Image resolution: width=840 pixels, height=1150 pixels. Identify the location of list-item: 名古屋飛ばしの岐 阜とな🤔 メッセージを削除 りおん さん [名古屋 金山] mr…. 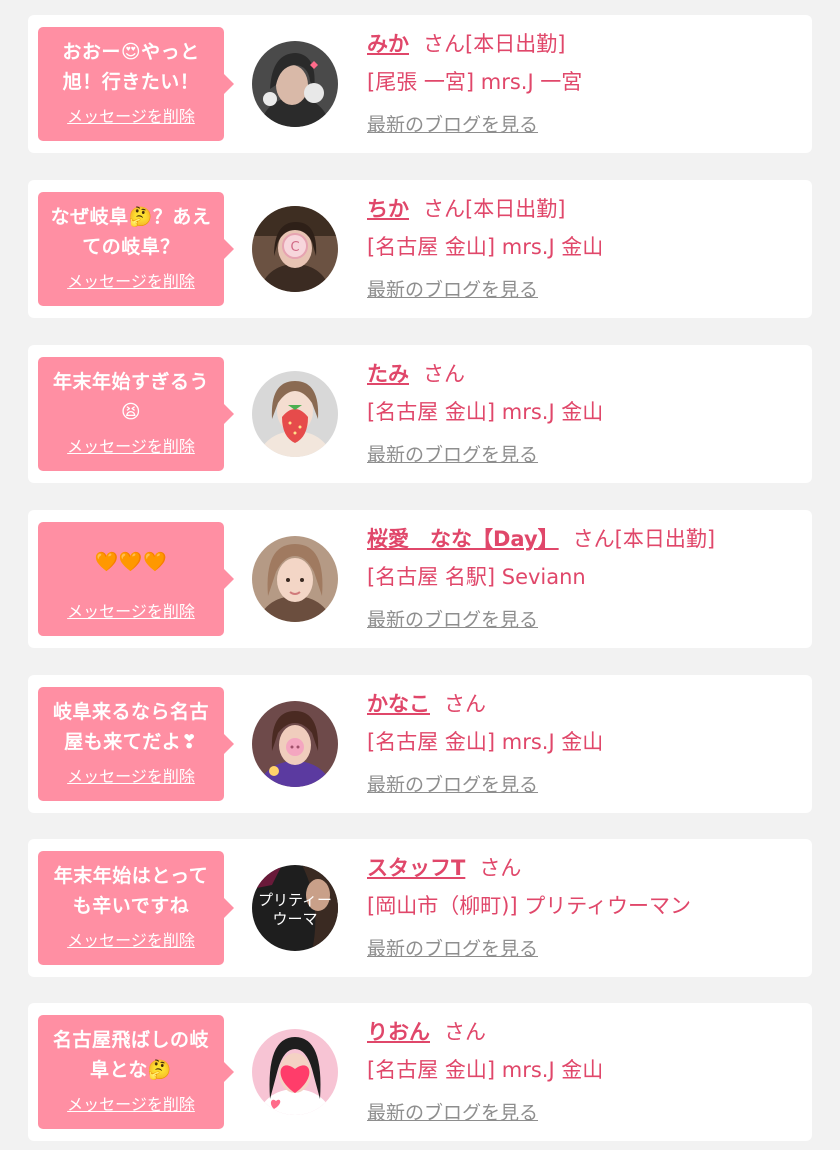
(420, 1072).